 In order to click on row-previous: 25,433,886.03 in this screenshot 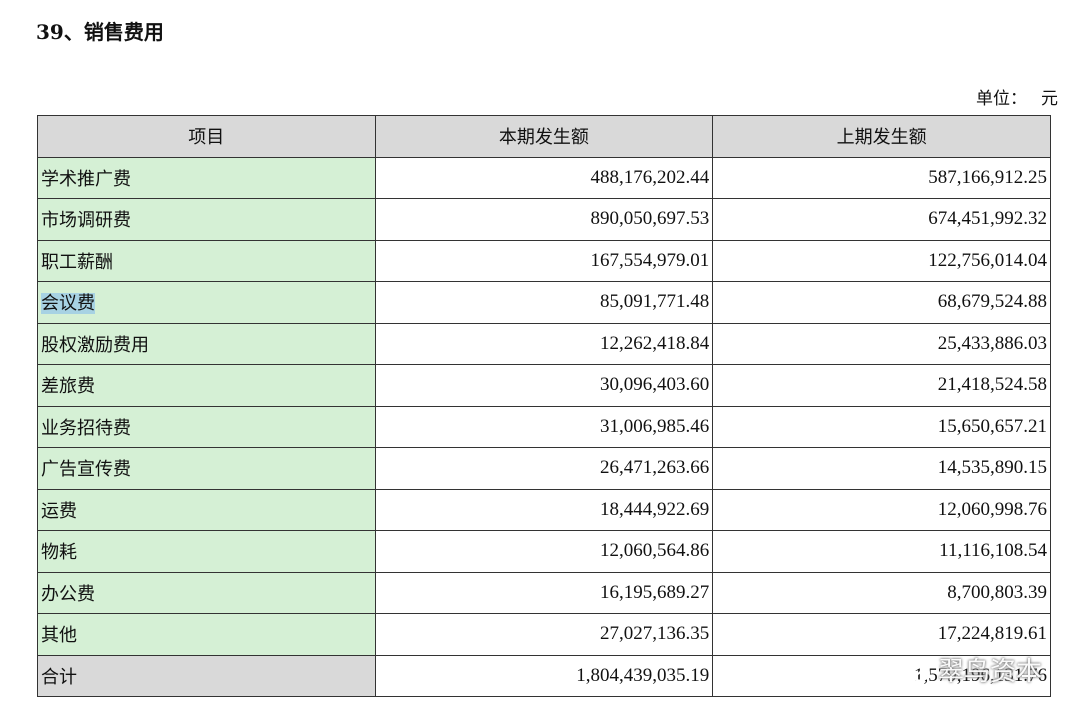, I will do `click(881, 343)`.